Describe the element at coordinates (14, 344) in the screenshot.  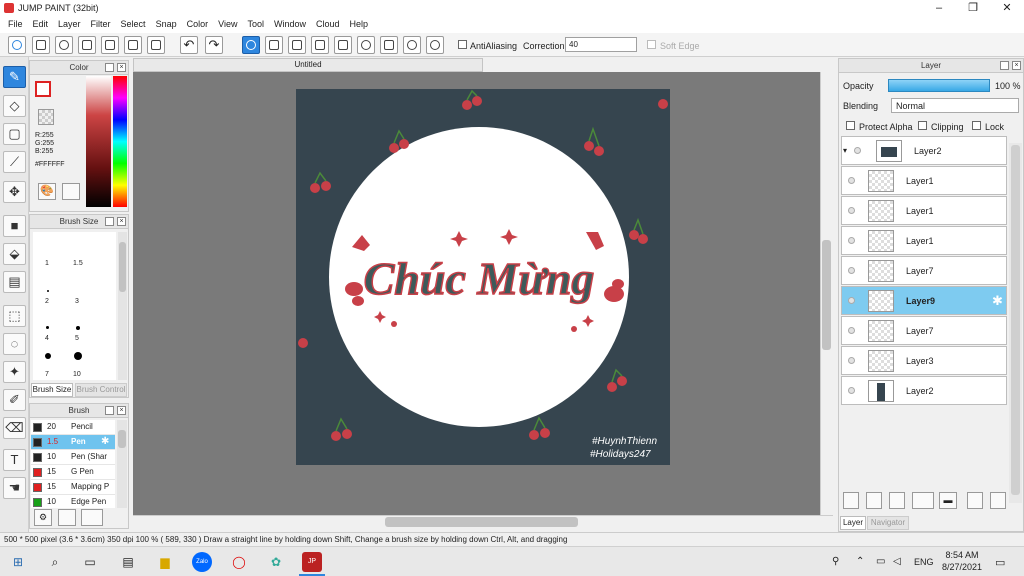
I see `lasso-tool-icon: ◌` at that location.